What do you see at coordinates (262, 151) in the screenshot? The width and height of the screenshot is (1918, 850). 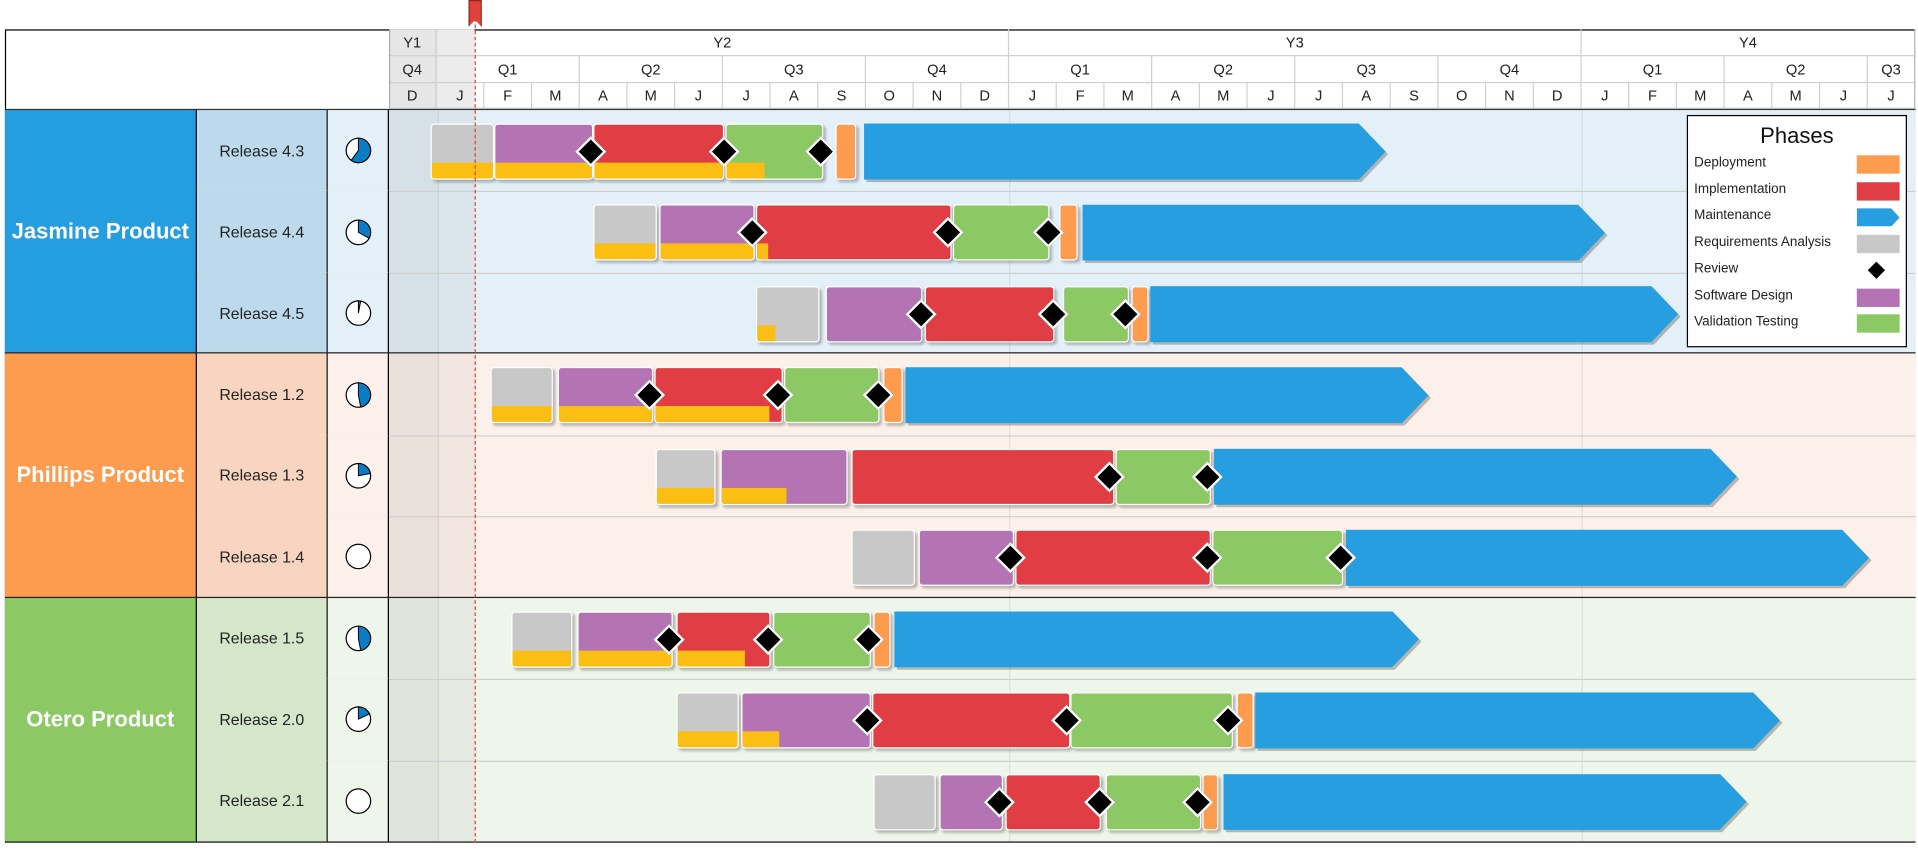 I see `release-label: Release 4.3` at bounding box center [262, 151].